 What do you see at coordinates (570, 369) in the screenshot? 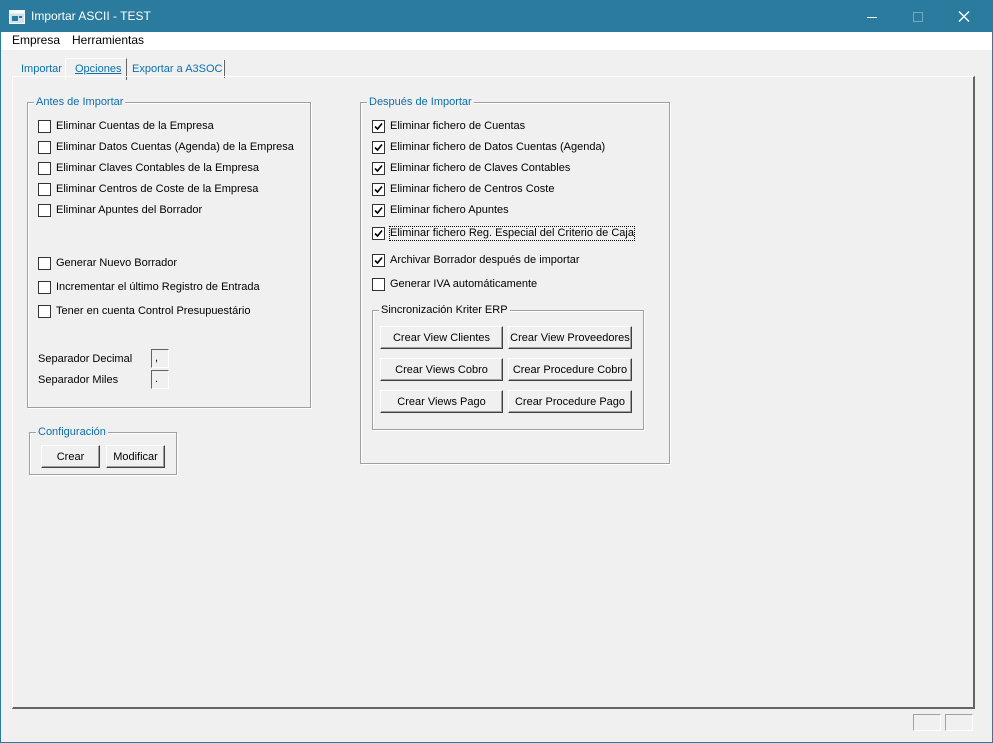
I see `crear-procedure-cobro-button: Crear Procedure Cobro` at bounding box center [570, 369].